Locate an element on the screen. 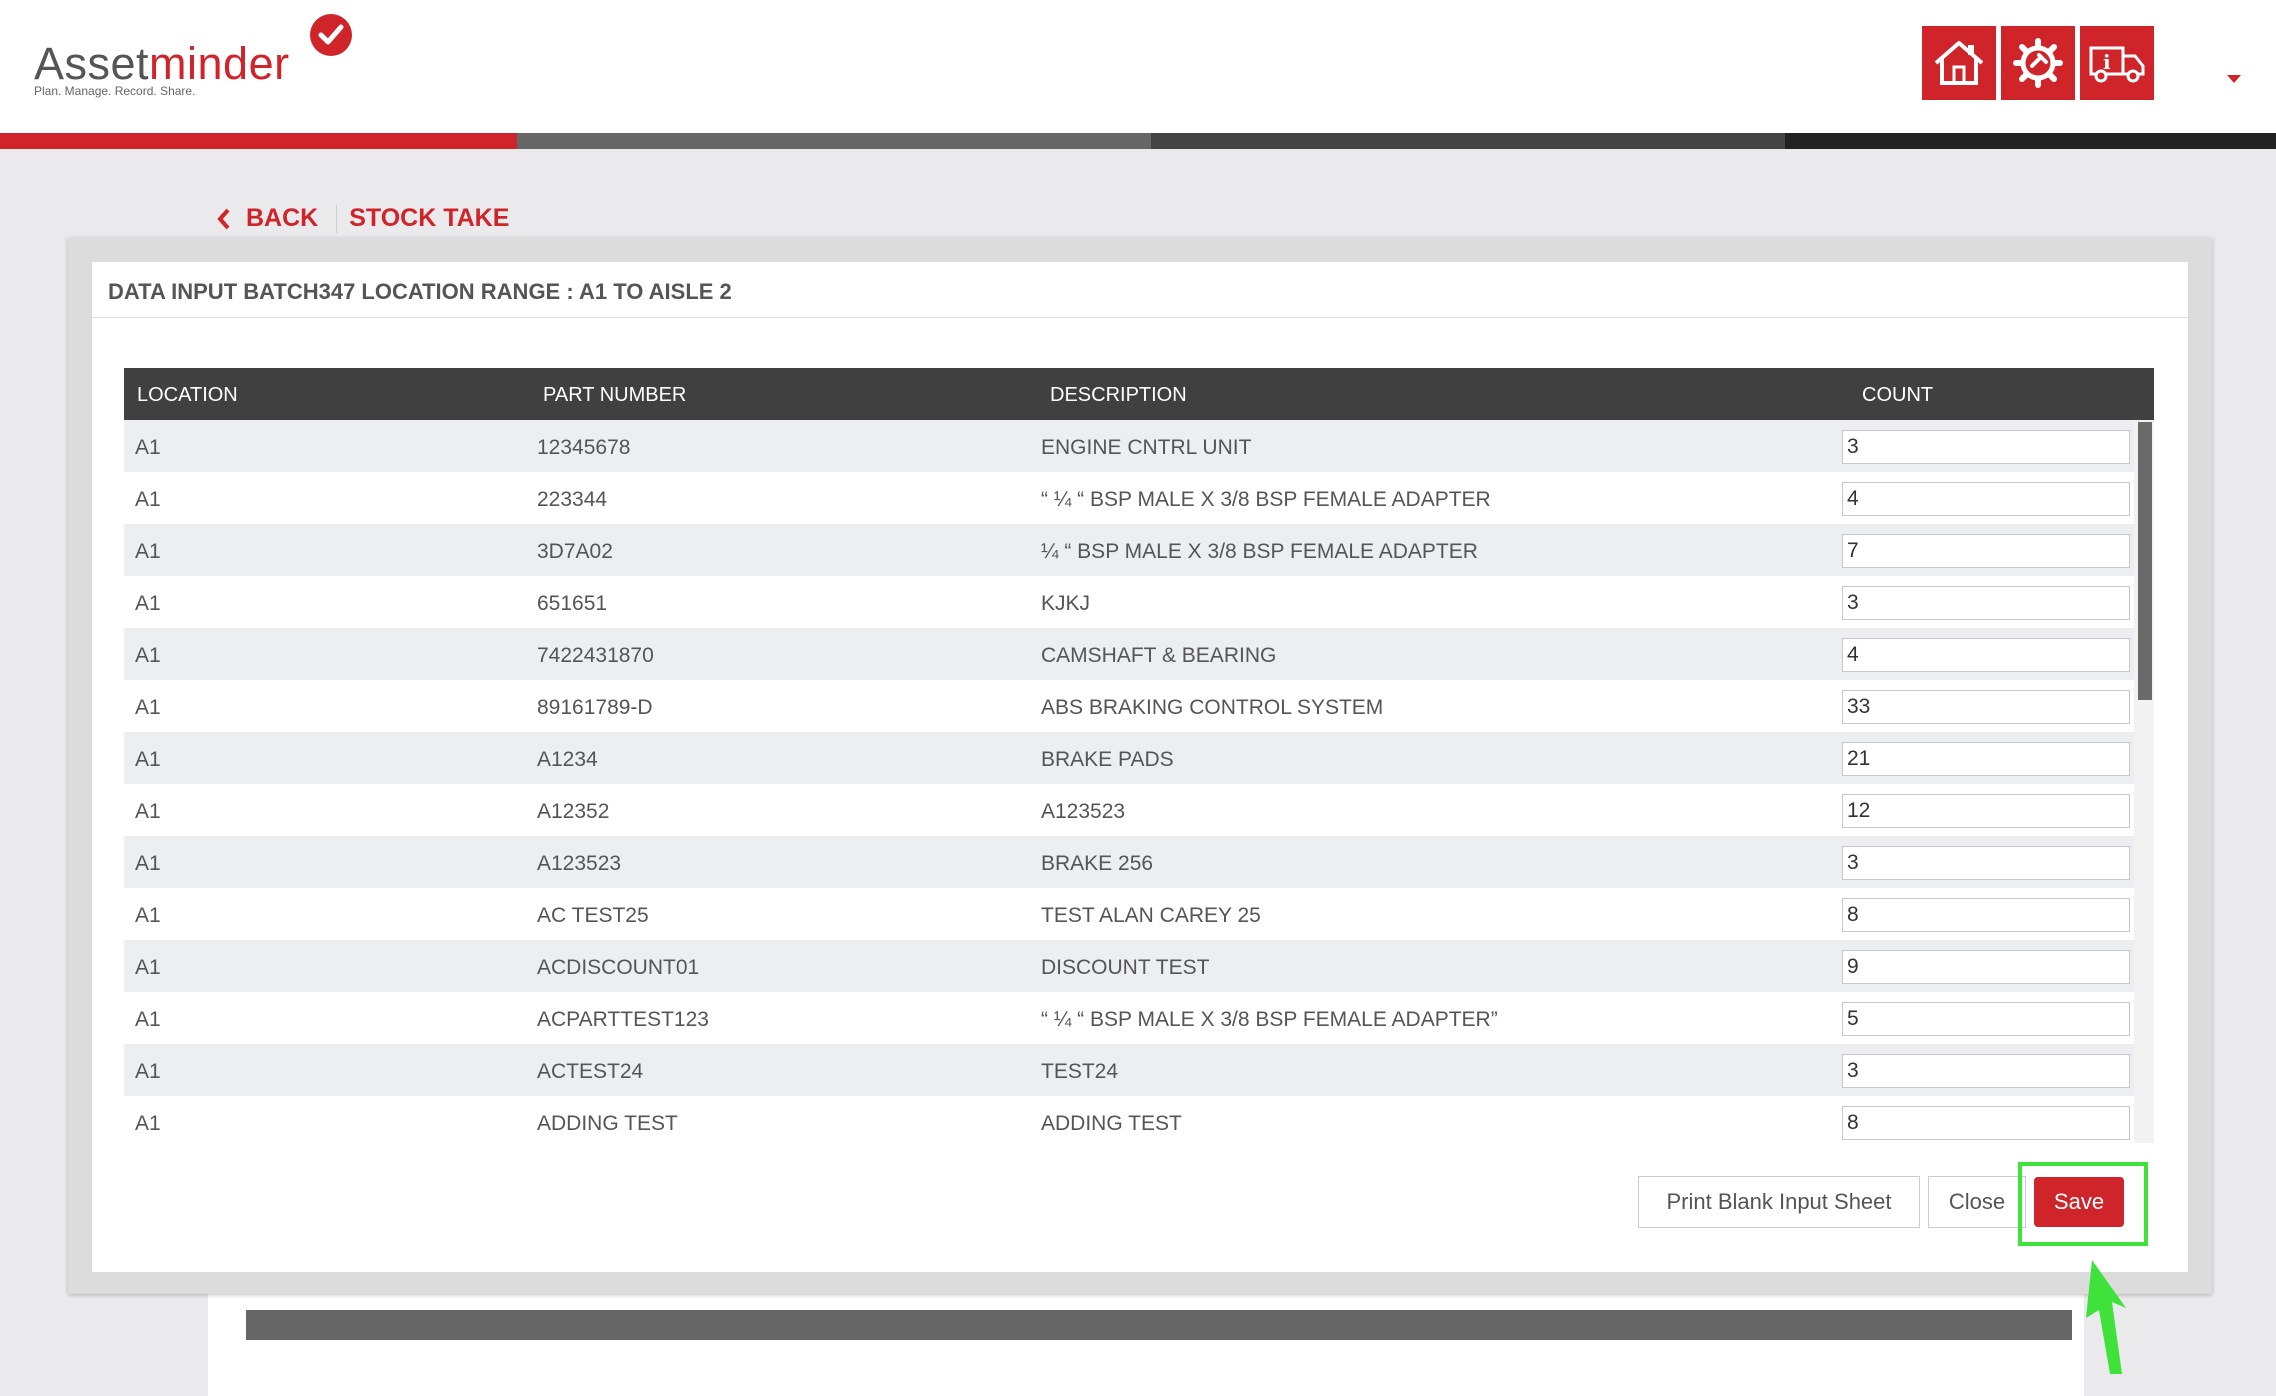 This screenshot has height=1396, width=2276. table-row: A1 A12352 A123523 is located at coordinates (1129, 810).